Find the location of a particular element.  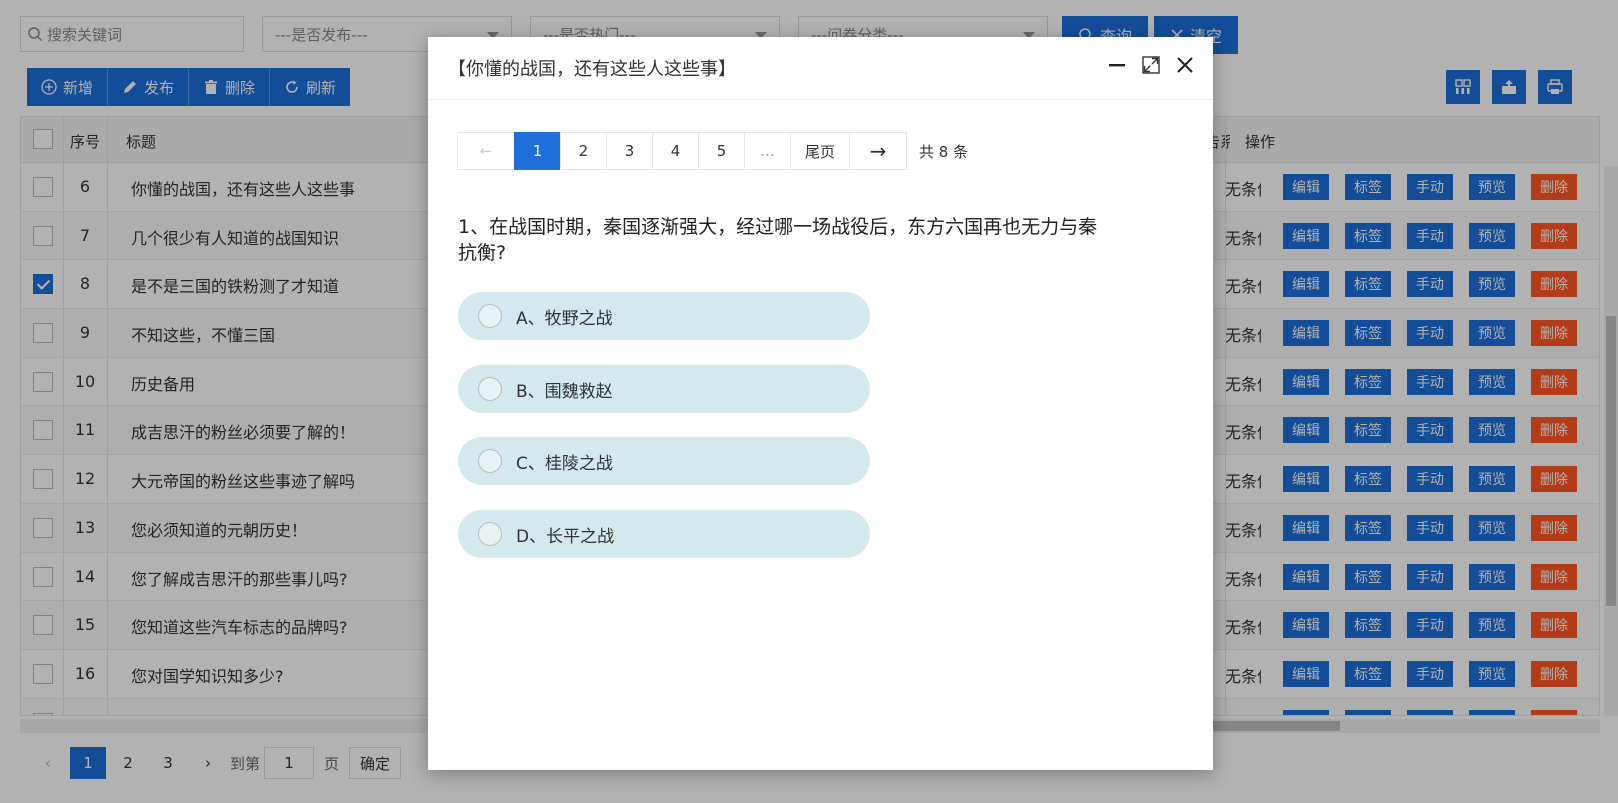

close-icon is located at coordinates (1185, 65).